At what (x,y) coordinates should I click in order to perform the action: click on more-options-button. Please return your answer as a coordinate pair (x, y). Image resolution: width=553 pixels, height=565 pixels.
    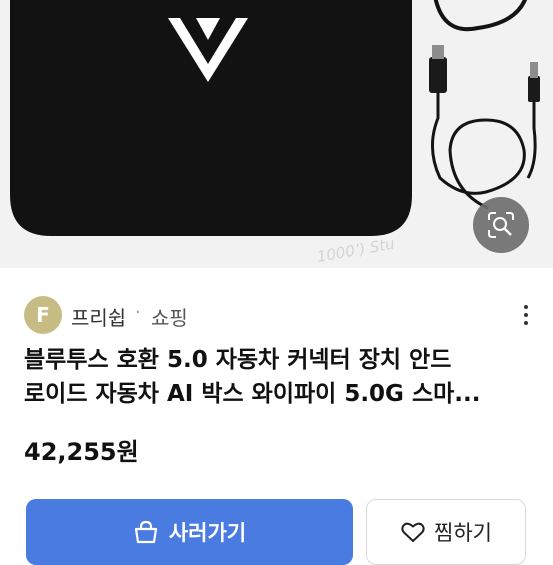
    Looking at the image, I should click on (526, 315).